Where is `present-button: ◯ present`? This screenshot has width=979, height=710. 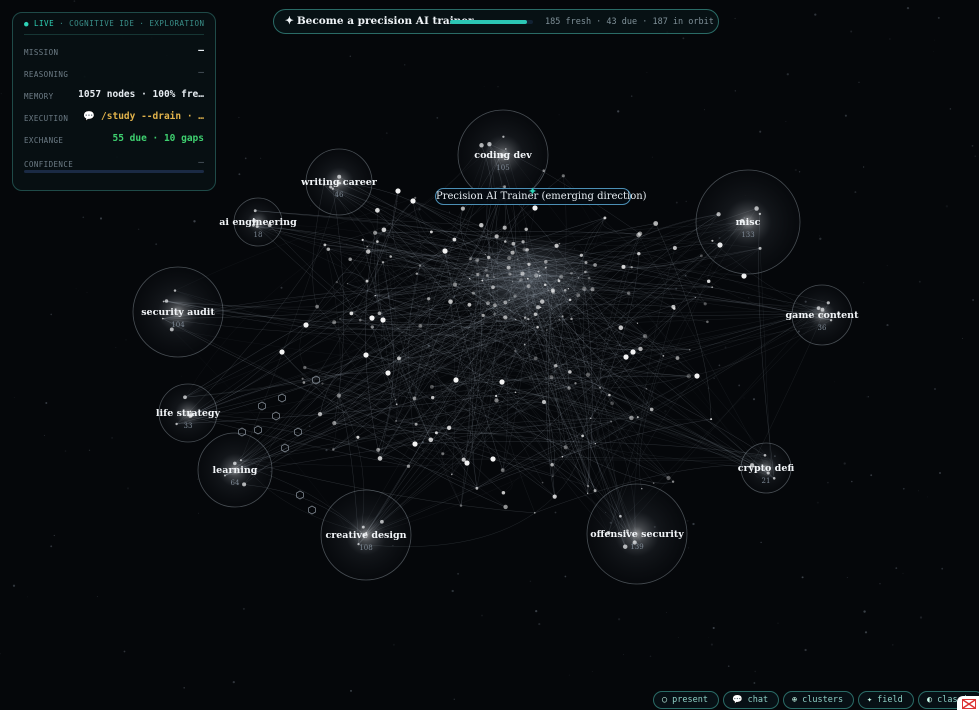 present-button: ◯ present is located at coordinates (686, 700).